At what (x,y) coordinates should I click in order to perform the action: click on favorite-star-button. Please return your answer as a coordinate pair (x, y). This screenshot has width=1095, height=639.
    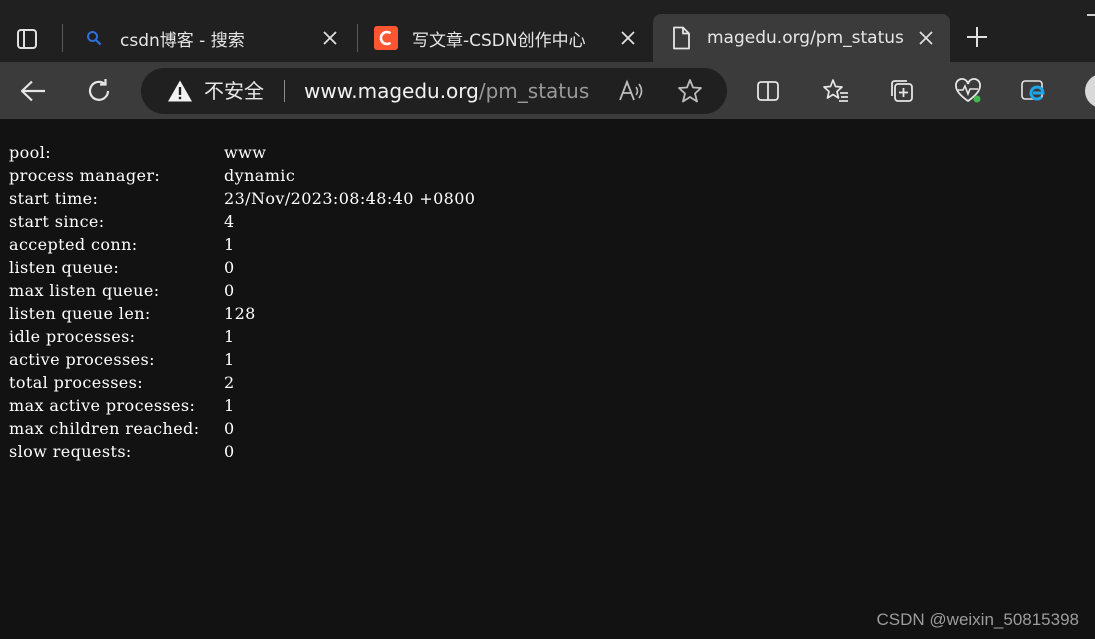
    Looking at the image, I should click on (690, 91).